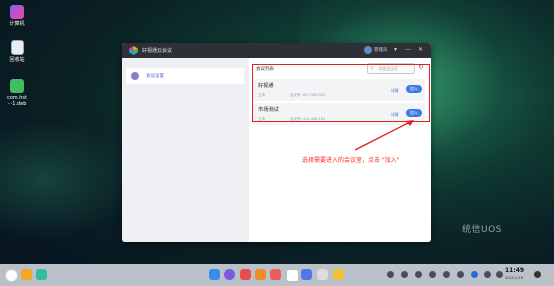  I want to click on show-desktop-icon, so click(537, 274).